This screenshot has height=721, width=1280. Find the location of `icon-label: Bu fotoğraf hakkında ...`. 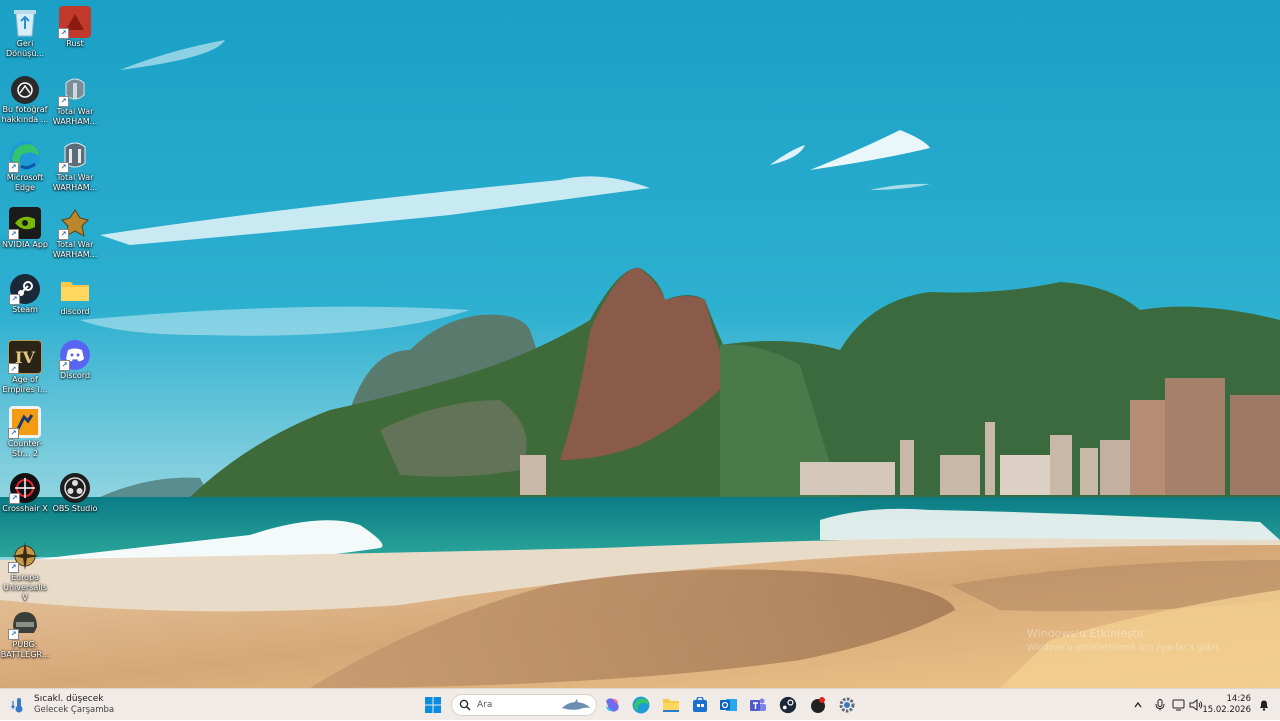

icon-label: Bu fotoğraf hakkında ... is located at coordinates (25, 114).